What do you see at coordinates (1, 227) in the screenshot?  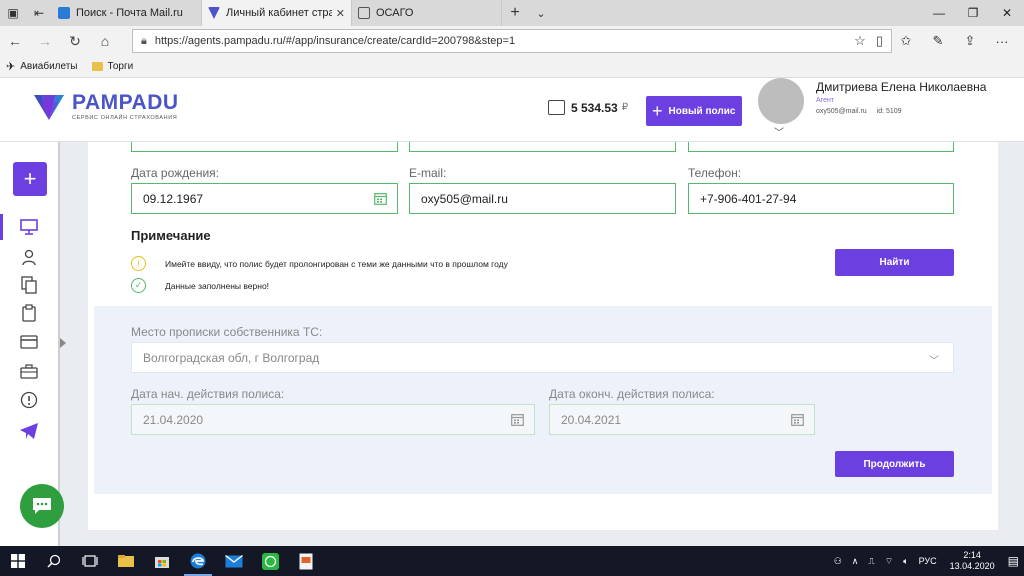 I see `sidebar-active-indicator` at bounding box center [1, 227].